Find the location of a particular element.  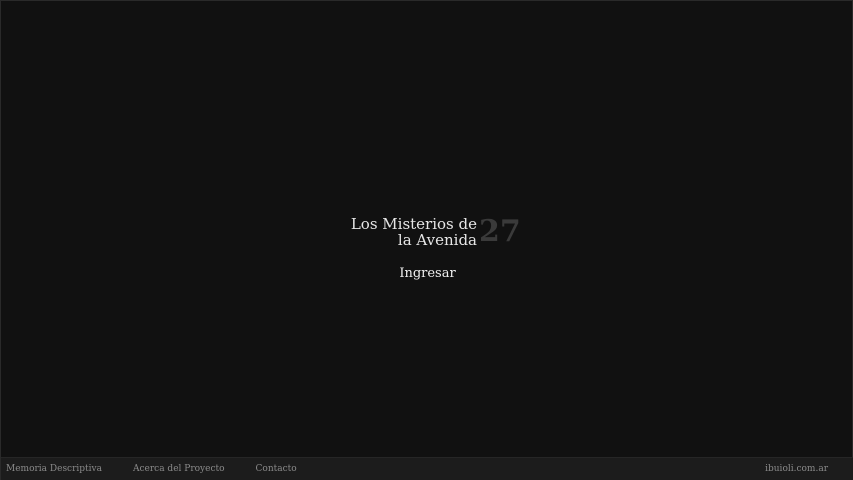

footer-credit-link: ibuioli.com.ar is located at coordinates (796, 469).